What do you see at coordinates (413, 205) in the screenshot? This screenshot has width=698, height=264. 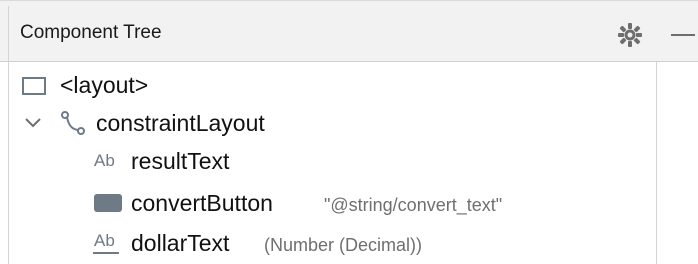 I see `tree-item-secondary: "@string/convert_text"` at bounding box center [413, 205].